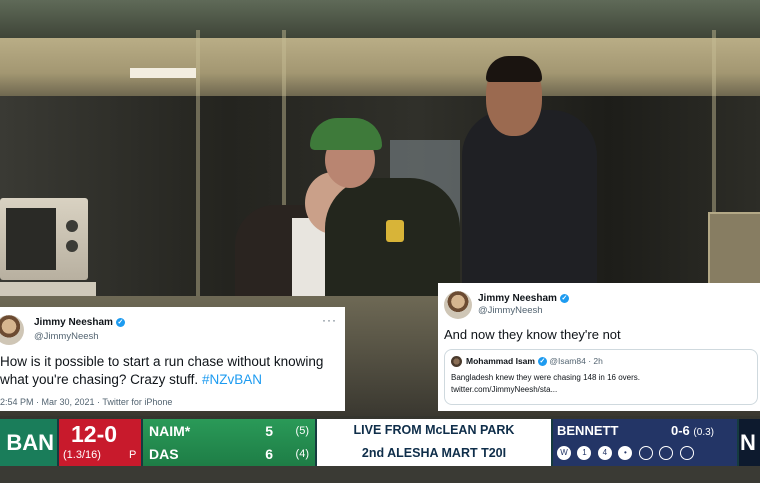 The image size is (760, 483). Describe the element at coordinates (529, 205) in the screenshot. I see `official-standing` at that location.